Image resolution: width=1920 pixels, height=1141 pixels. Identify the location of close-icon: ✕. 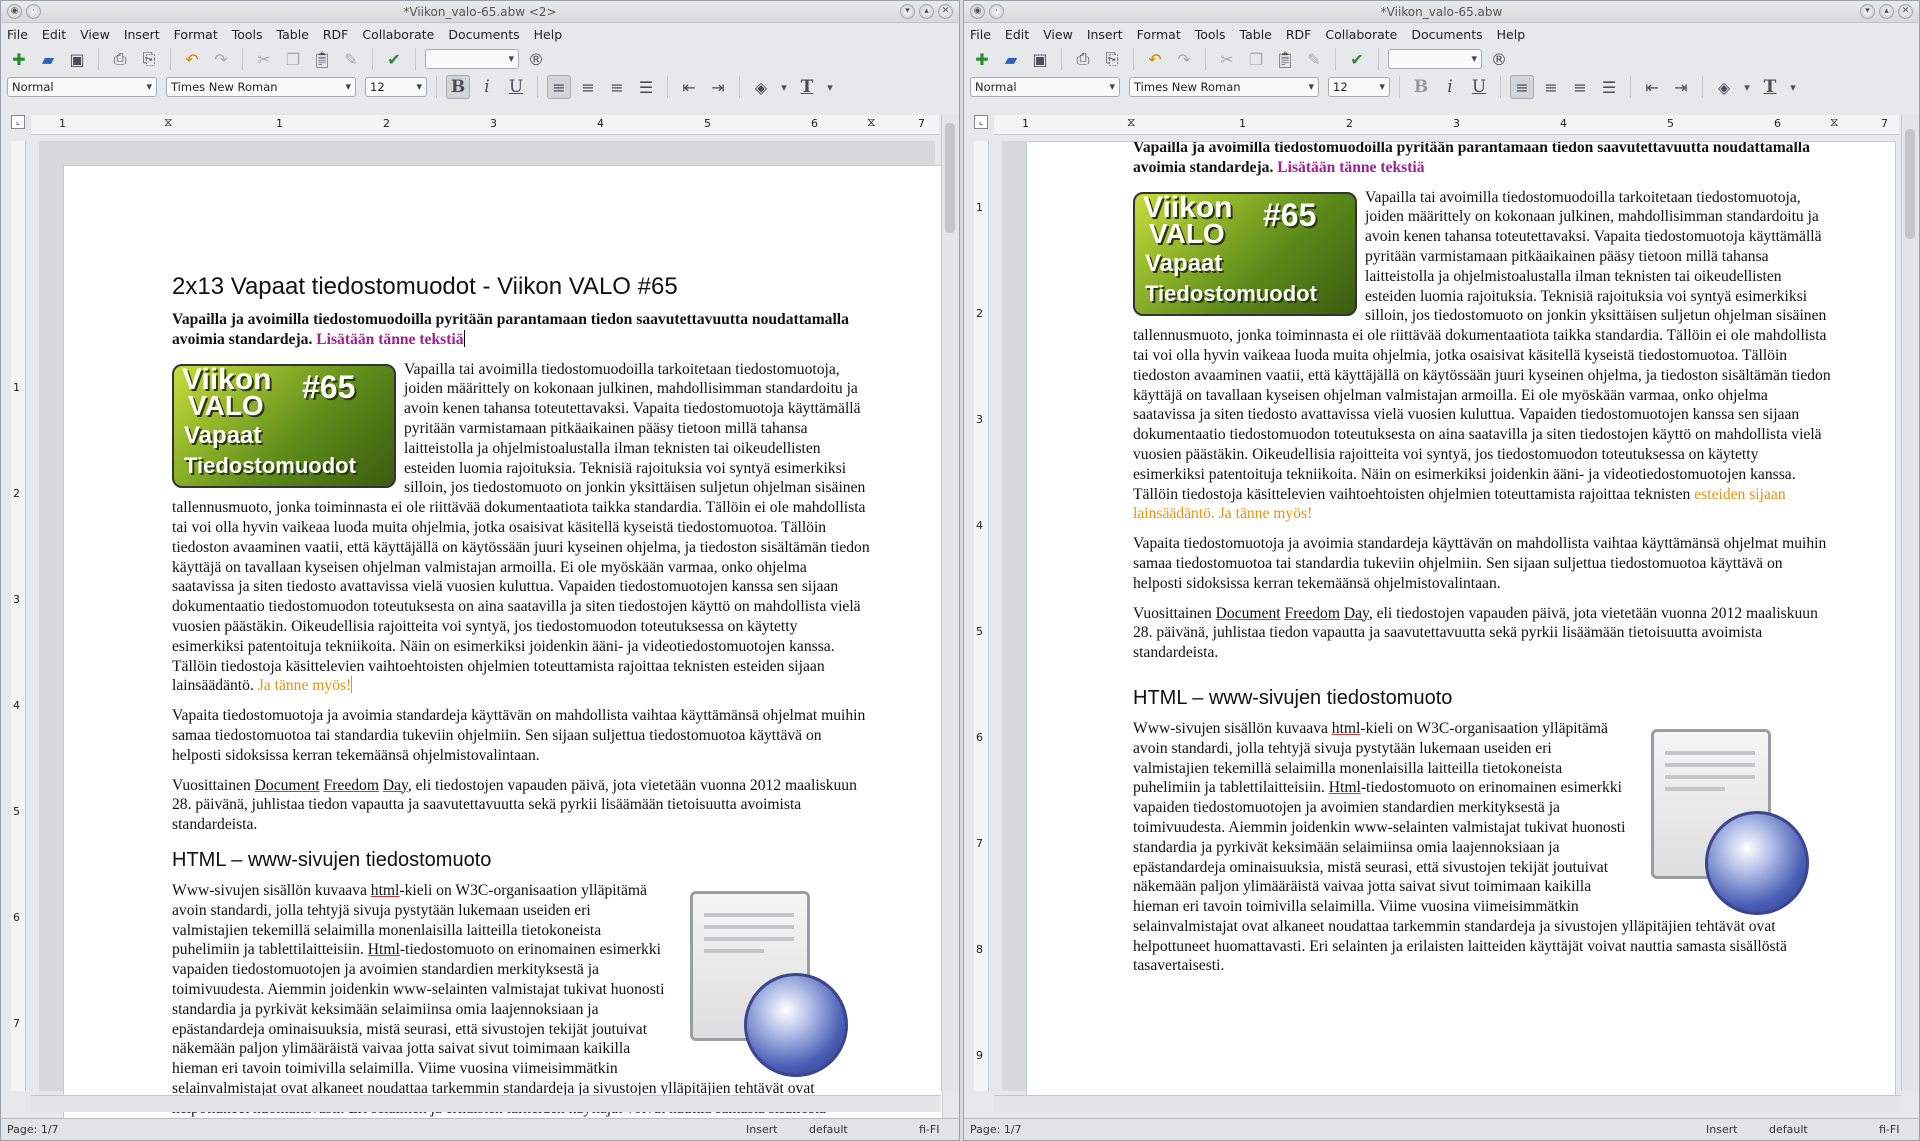
(1905, 11).